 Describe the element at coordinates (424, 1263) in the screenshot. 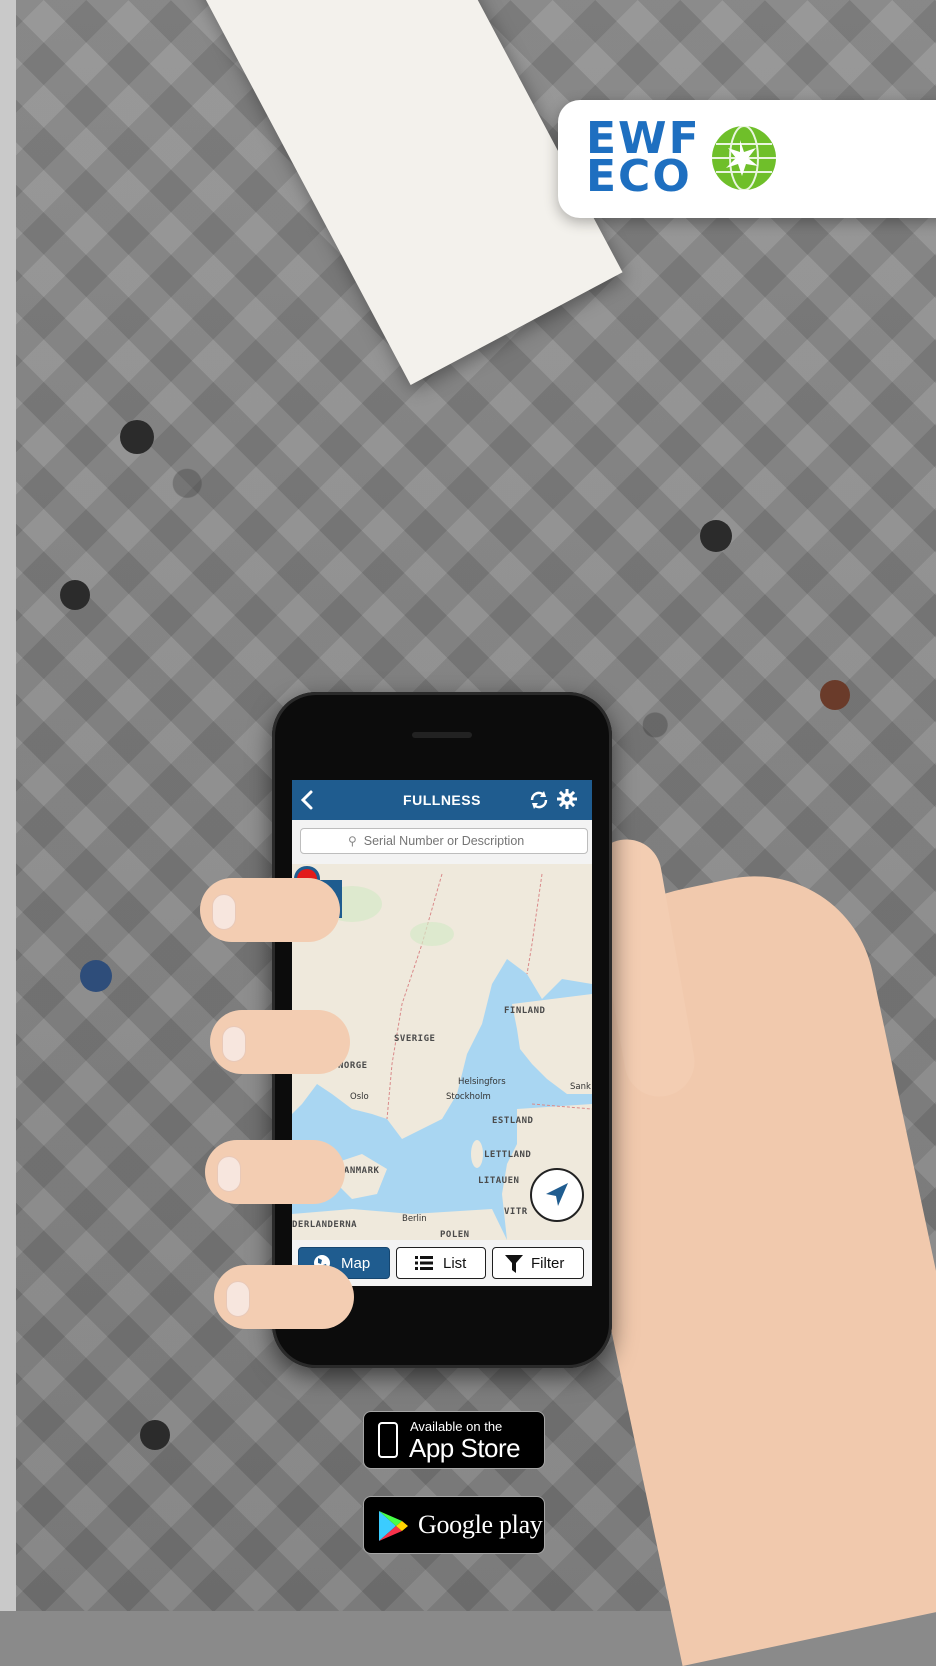

I see `list-icon` at that location.